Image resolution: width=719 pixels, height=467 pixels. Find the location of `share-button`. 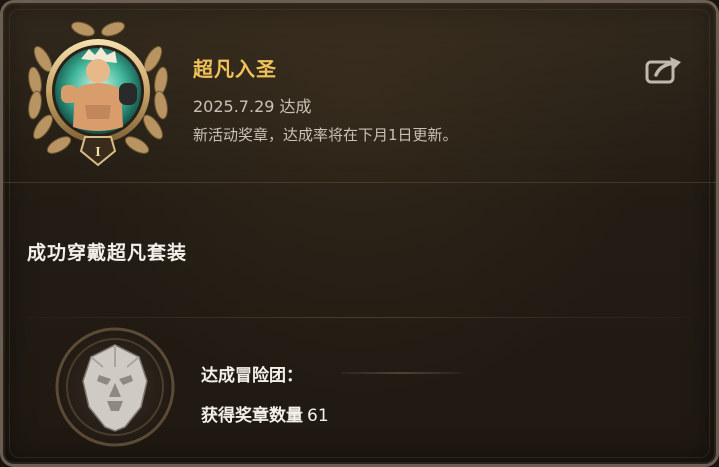

share-button is located at coordinates (664, 70).